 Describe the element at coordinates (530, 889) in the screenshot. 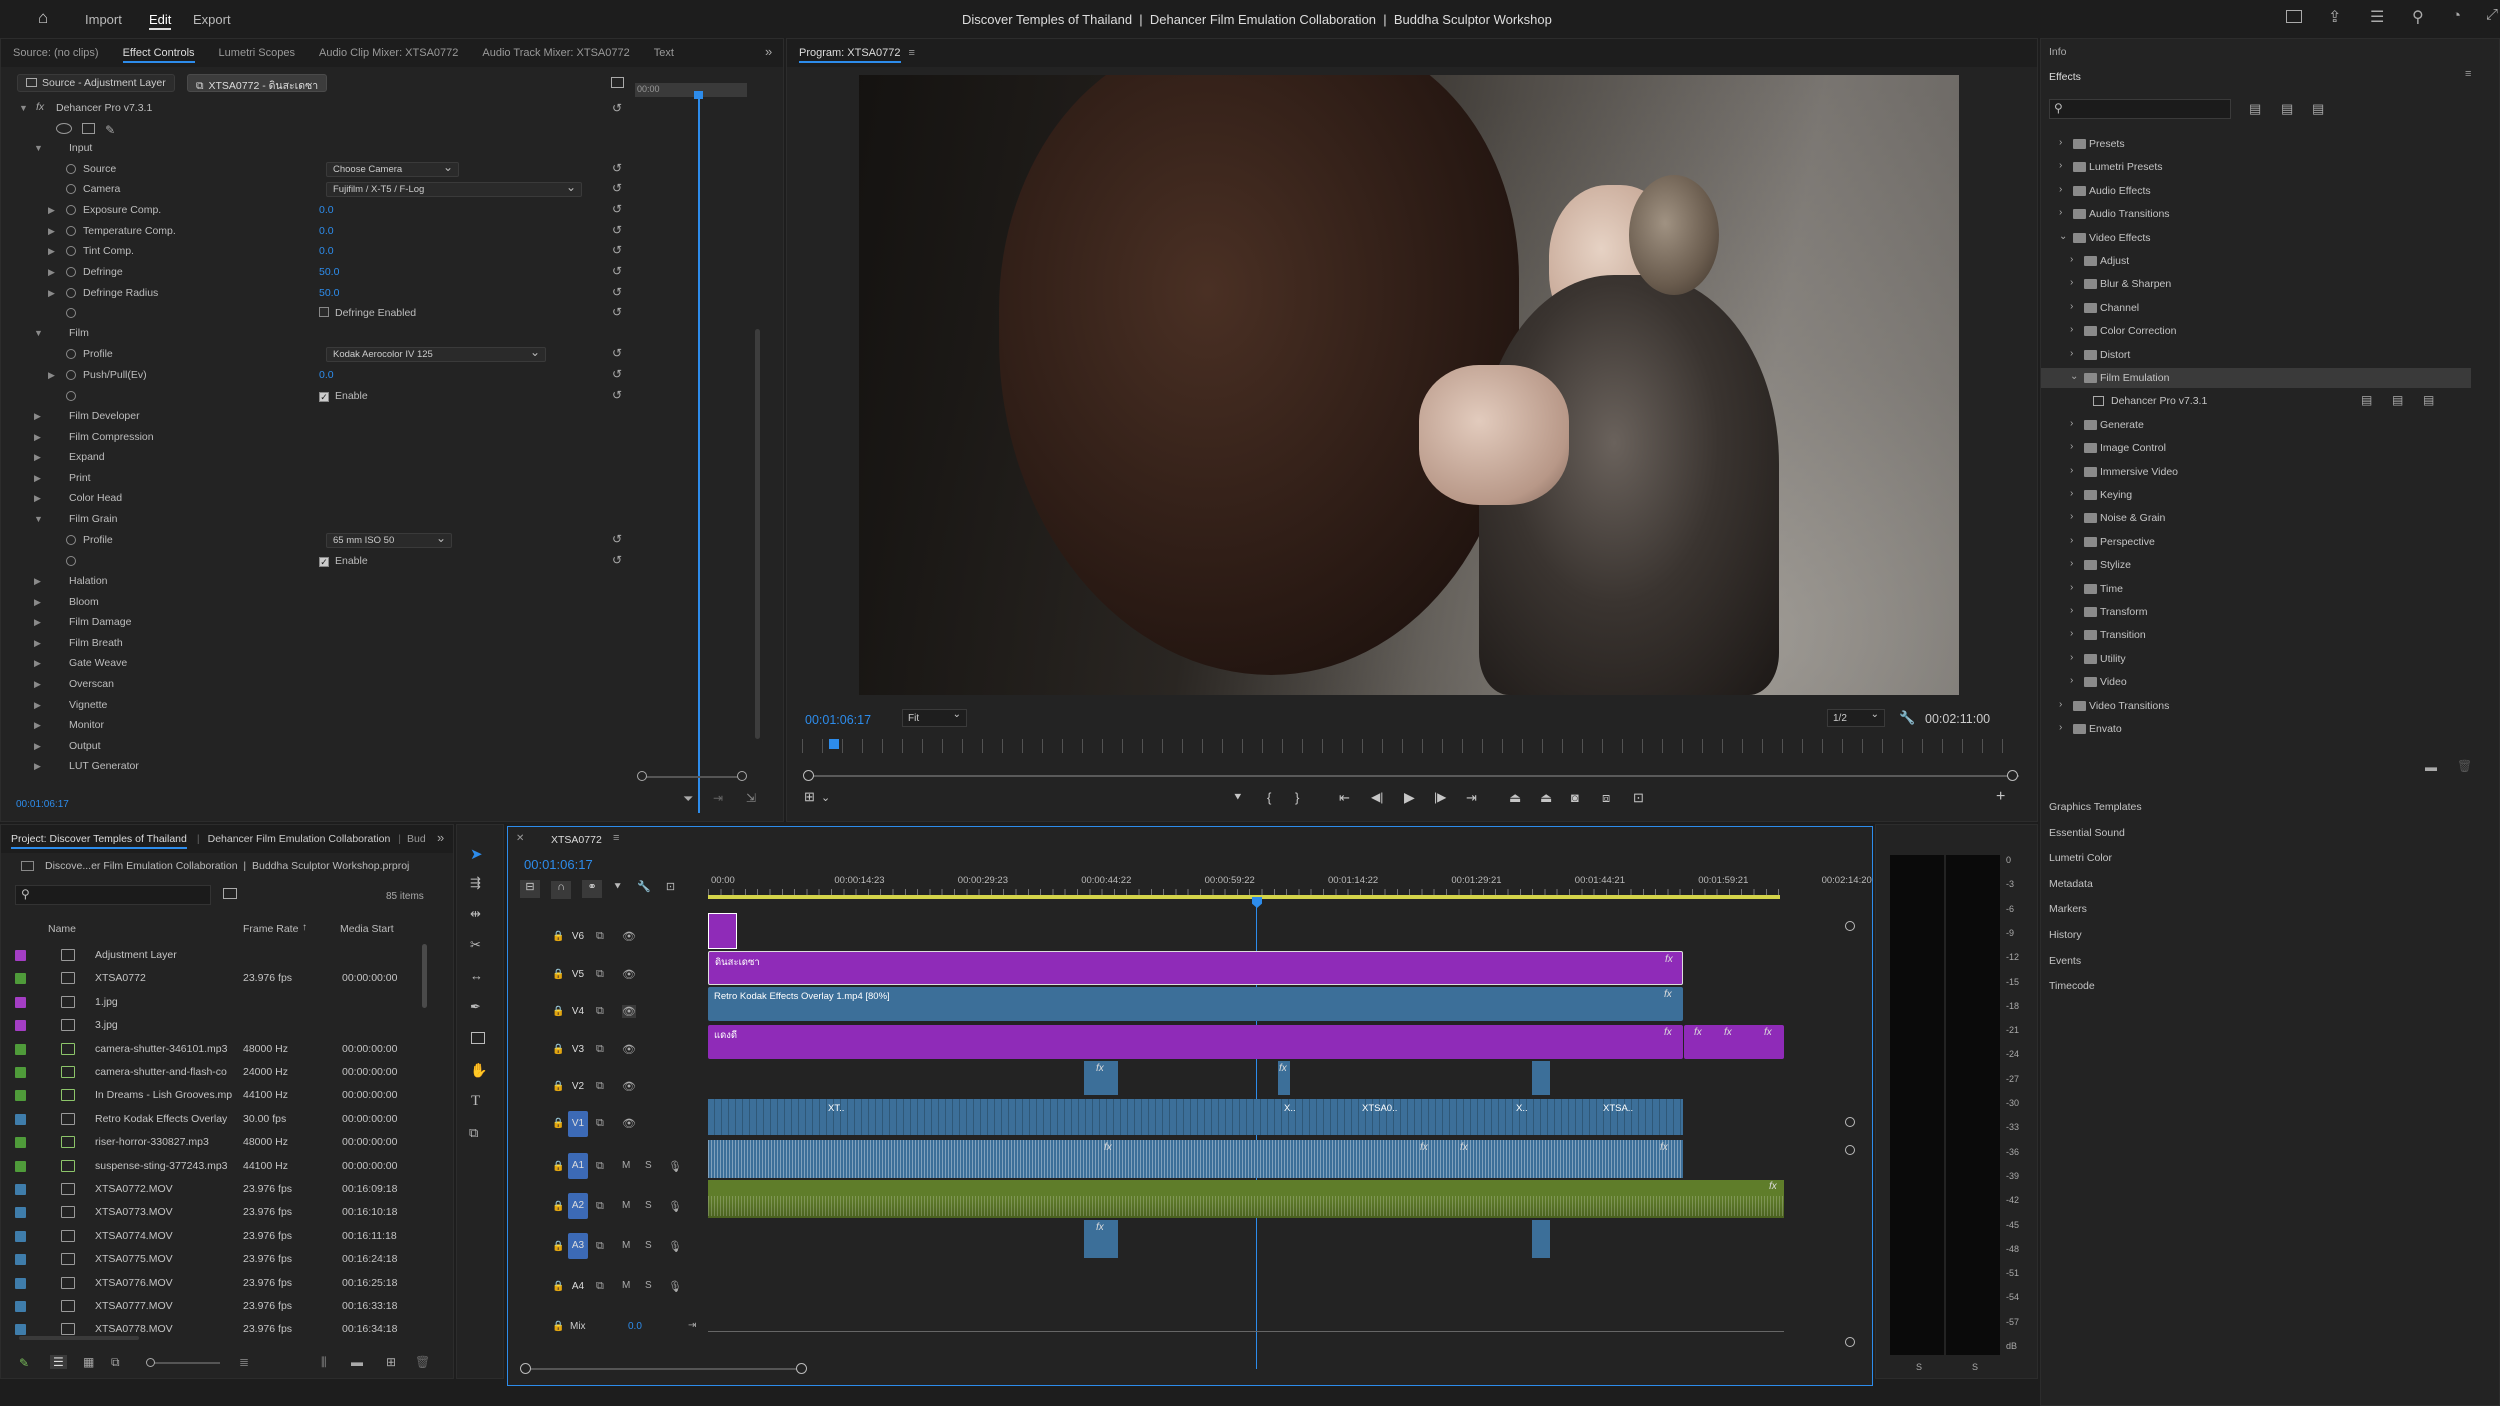

I see `nest-icon: ⊟` at that location.